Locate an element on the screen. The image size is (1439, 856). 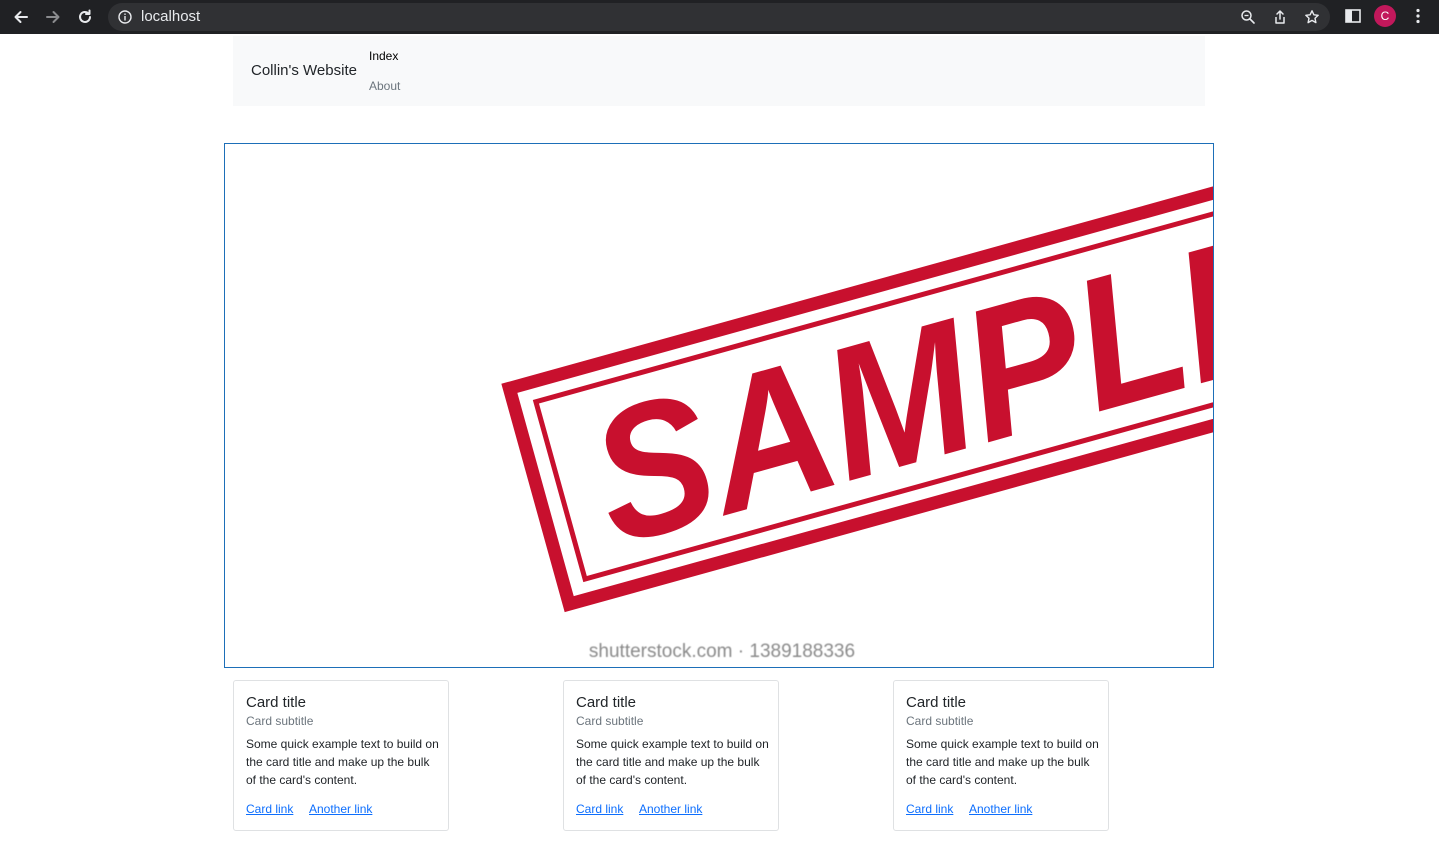
more-menu-icon is located at coordinates (1418, 16).